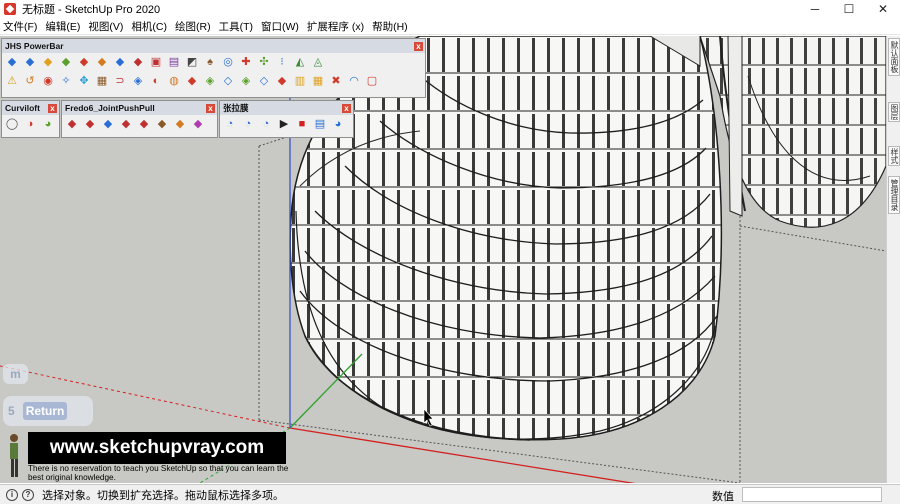 The width and height of the screenshot is (900, 504). I want to click on measurements-input, so click(812, 494).